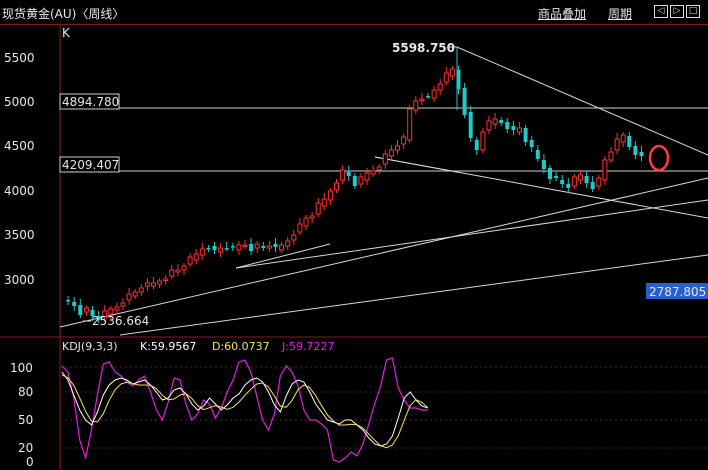 This screenshot has width=708, height=470. I want to click on maximize-icon: □, so click(693, 11).